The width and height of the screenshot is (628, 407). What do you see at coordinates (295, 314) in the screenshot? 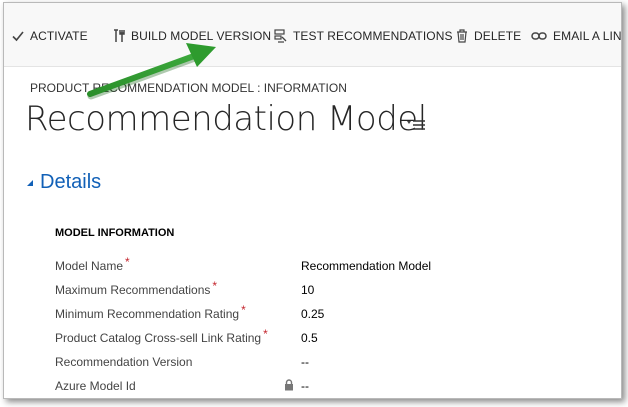
I see `field-row-minimum-recommendation-rating: Minimum Recommendation Rating * 0.25` at bounding box center [295, 314].